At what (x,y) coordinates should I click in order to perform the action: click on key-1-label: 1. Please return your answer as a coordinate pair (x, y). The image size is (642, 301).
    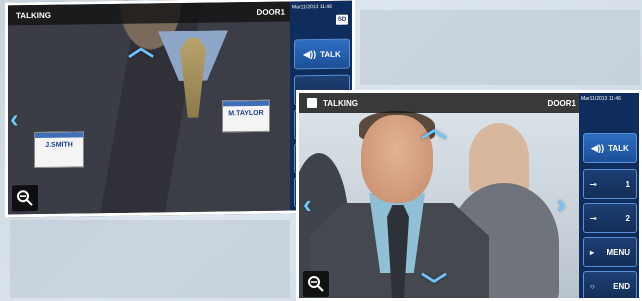
    Looking at the image, I should click on (627, 184).